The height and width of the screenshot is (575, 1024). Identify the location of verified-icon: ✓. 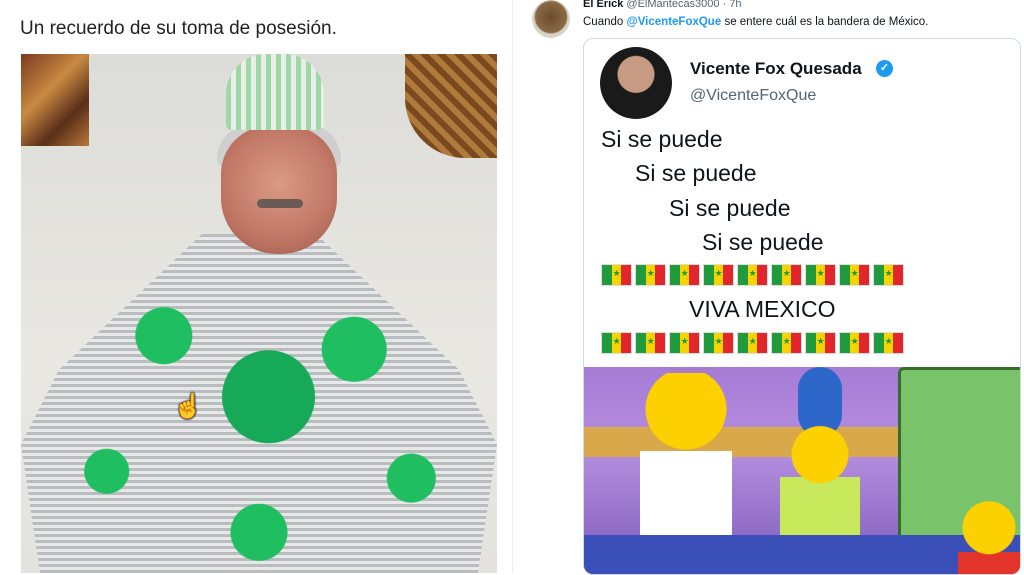
(884, 68).